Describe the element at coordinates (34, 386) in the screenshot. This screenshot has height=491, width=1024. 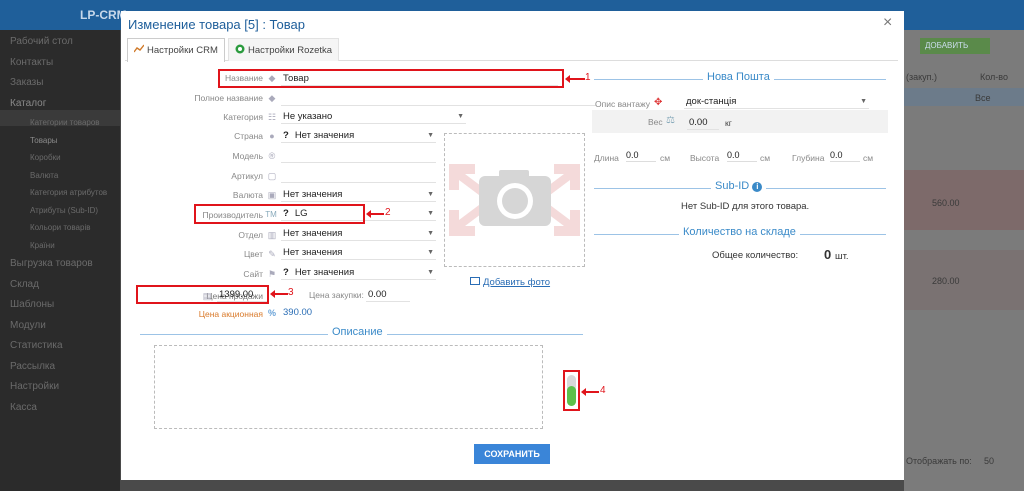
I see `sidebar-item: Настройки` at that location.